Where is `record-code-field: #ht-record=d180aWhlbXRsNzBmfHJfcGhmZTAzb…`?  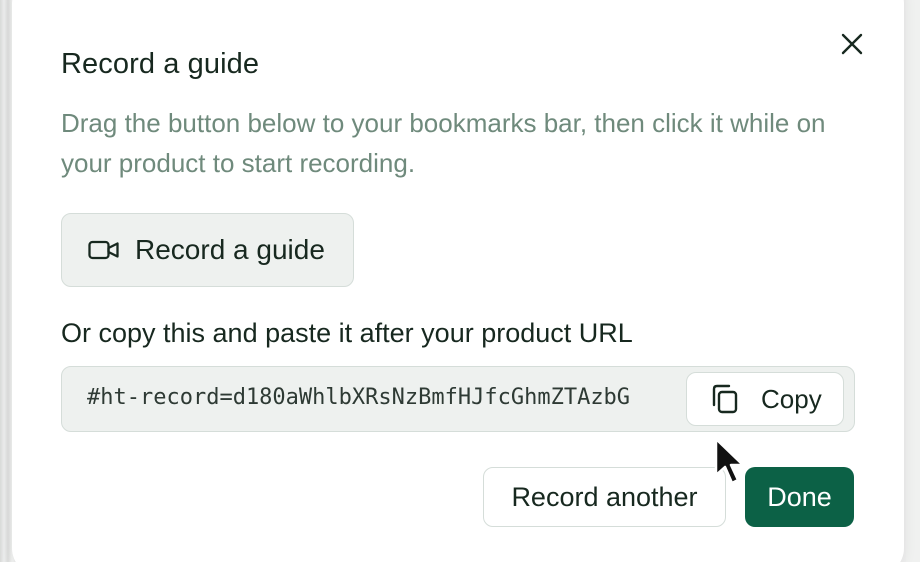
record-code-field: #ht-record=d180aWhlbXRsNzBmfHJfcGhmZTAzb… is located at coordinates (458, 399).